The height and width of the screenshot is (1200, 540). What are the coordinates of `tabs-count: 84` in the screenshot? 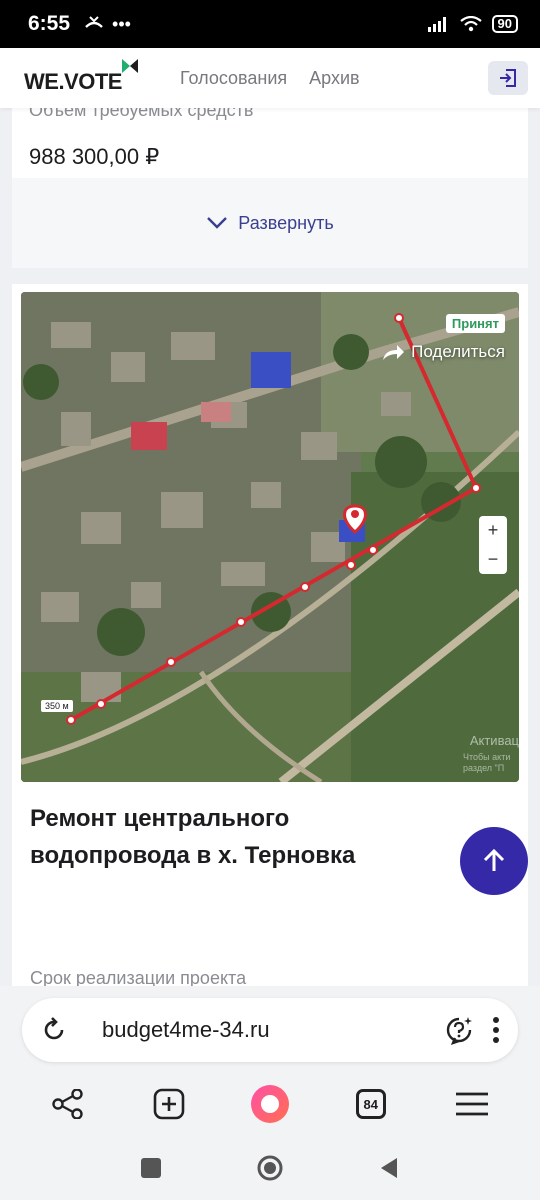 It's located at (370, 1104).